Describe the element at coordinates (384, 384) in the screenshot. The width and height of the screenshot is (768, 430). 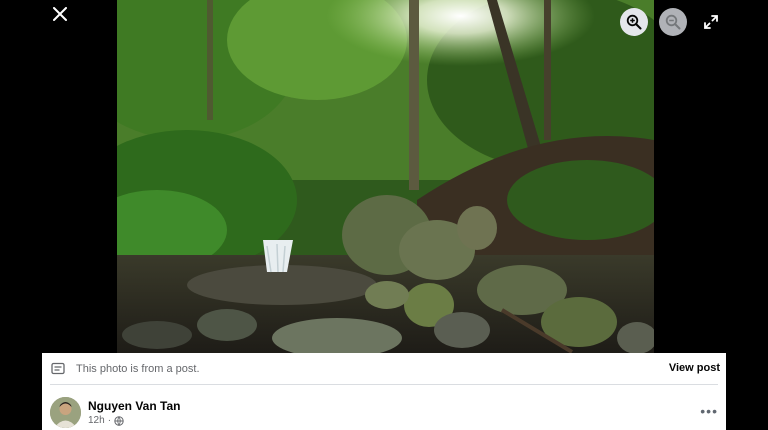
I see `divider` at that location.